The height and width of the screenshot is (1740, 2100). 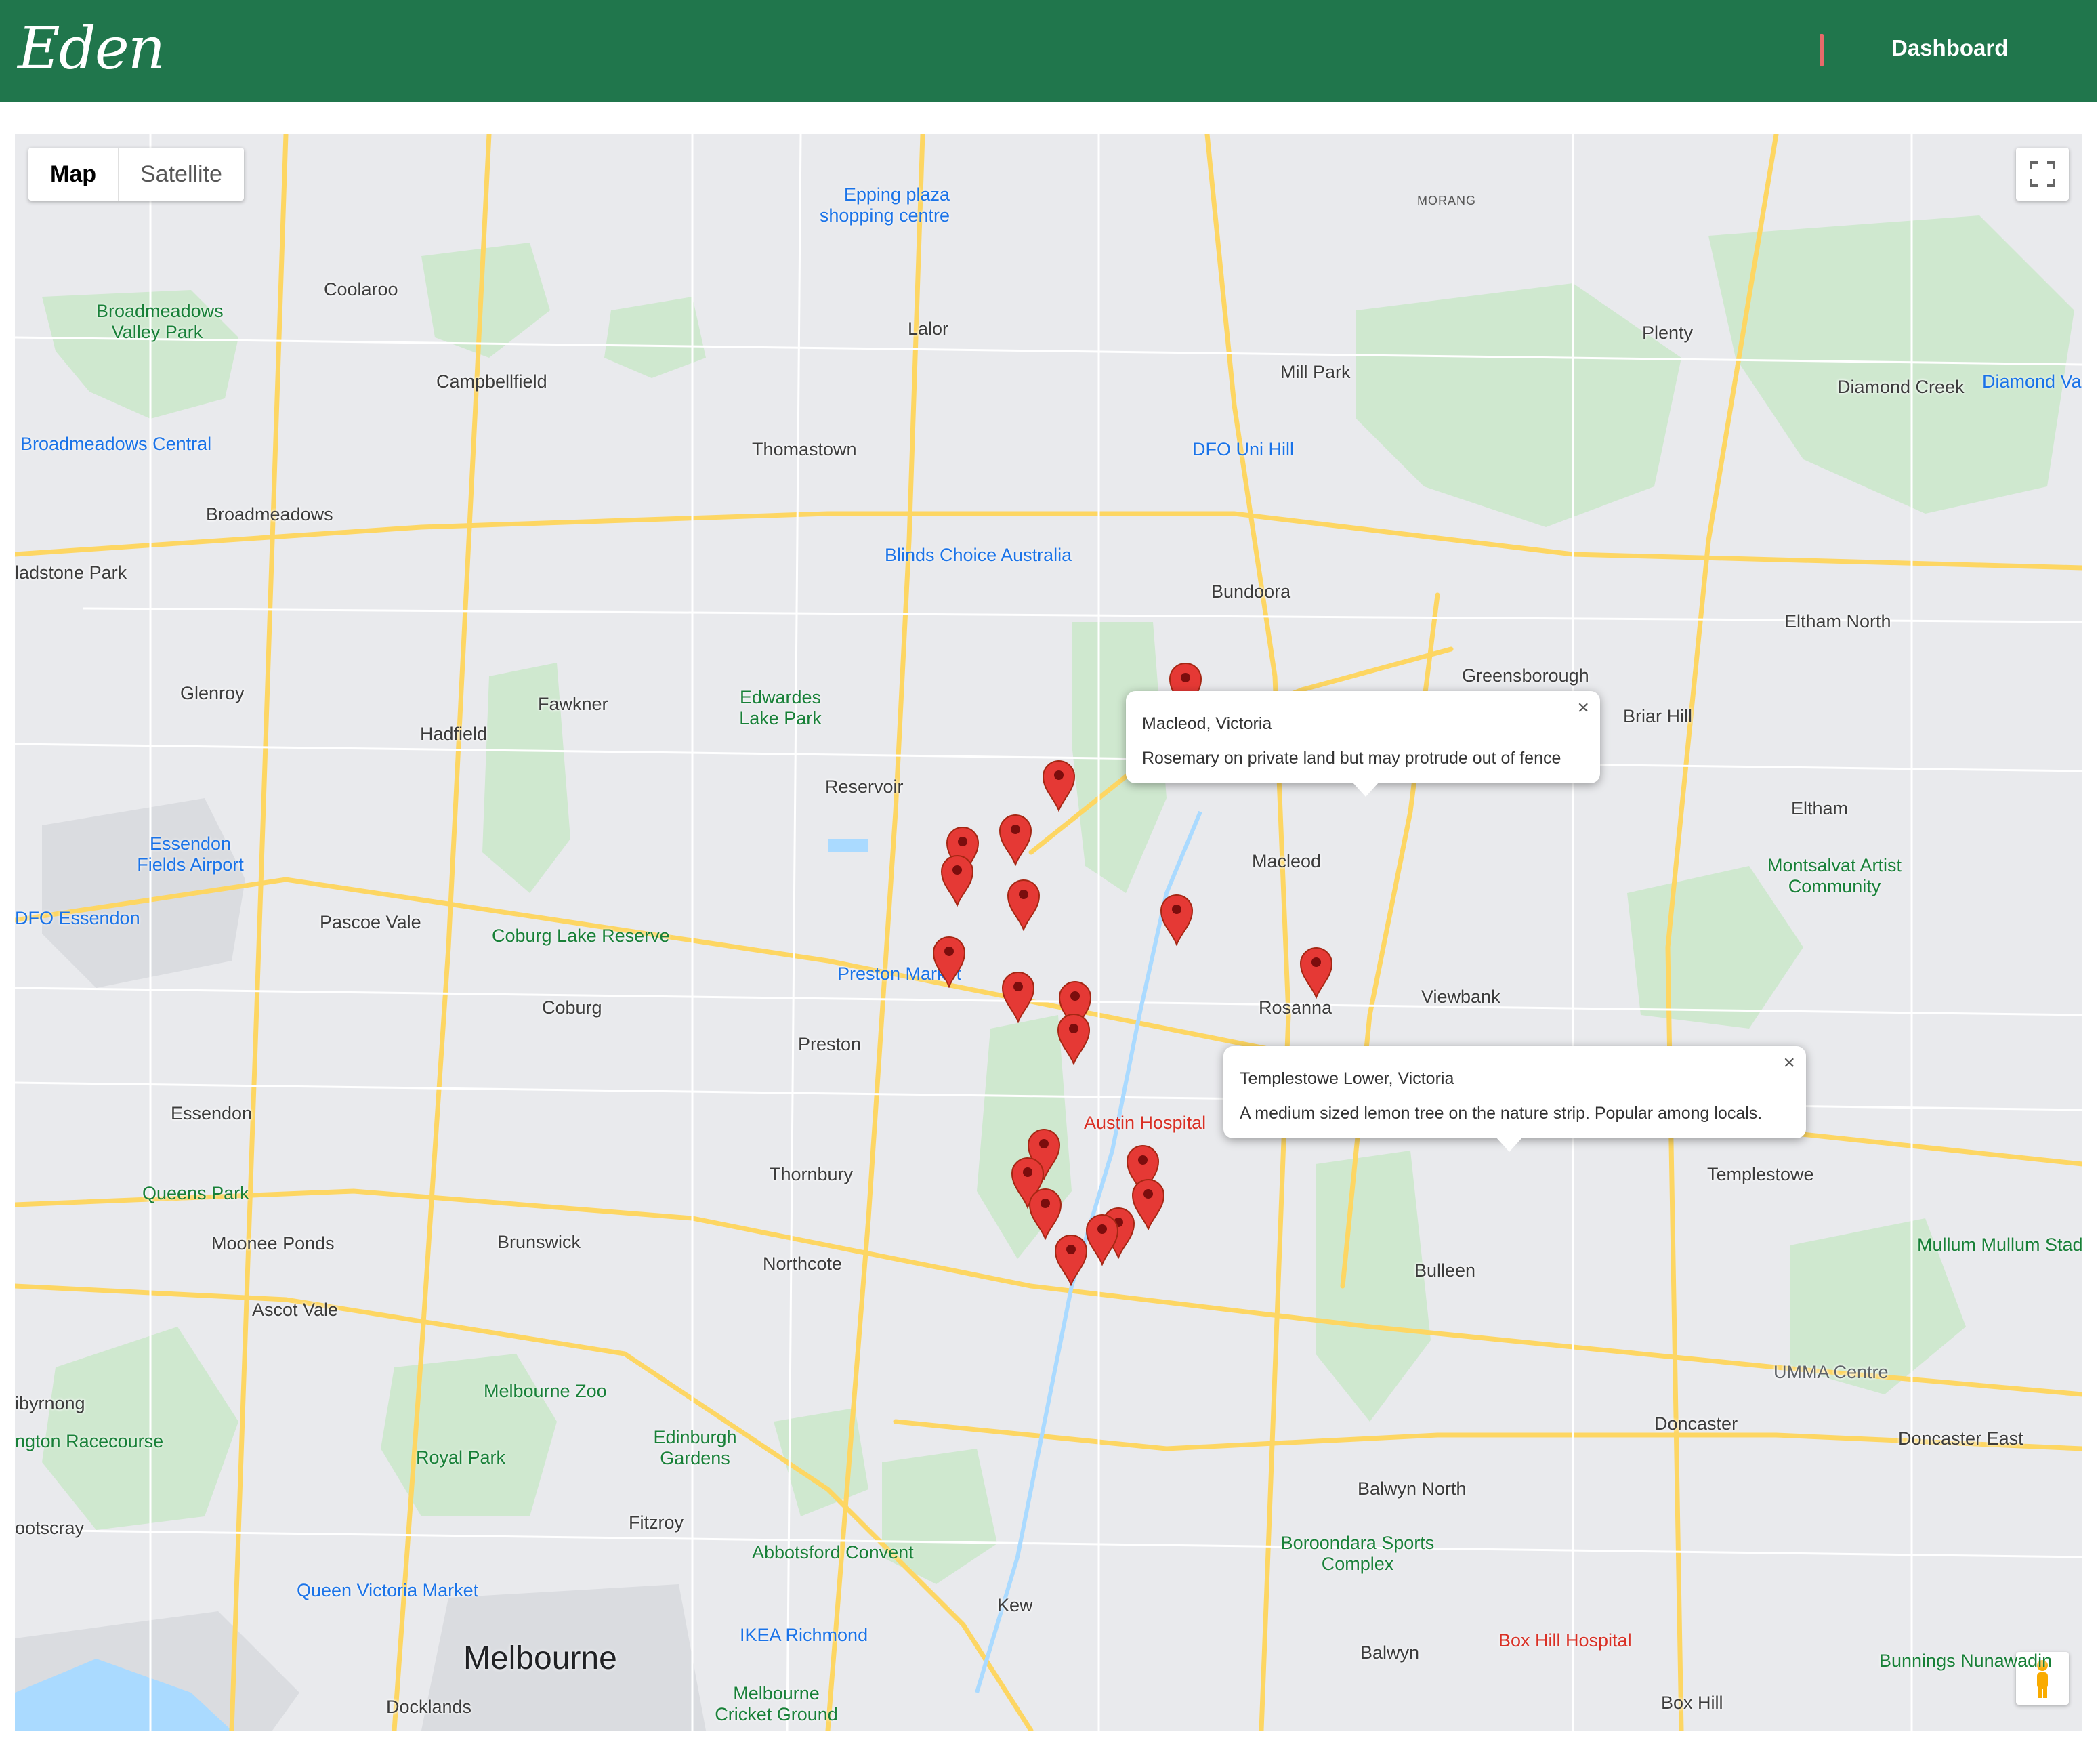 I want to click on place-label: ootscray, so click(x=50, y=1528).